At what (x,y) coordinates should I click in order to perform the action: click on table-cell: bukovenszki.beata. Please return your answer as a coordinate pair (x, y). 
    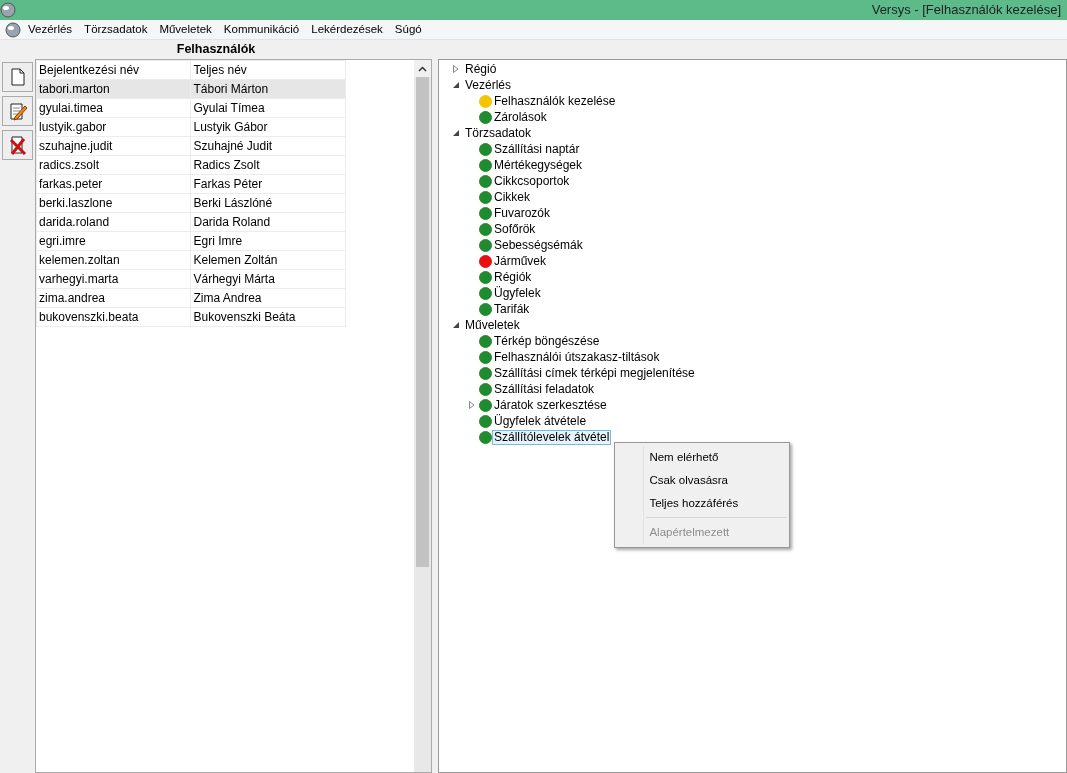
    Looking at the image, I should click on (113, 317).